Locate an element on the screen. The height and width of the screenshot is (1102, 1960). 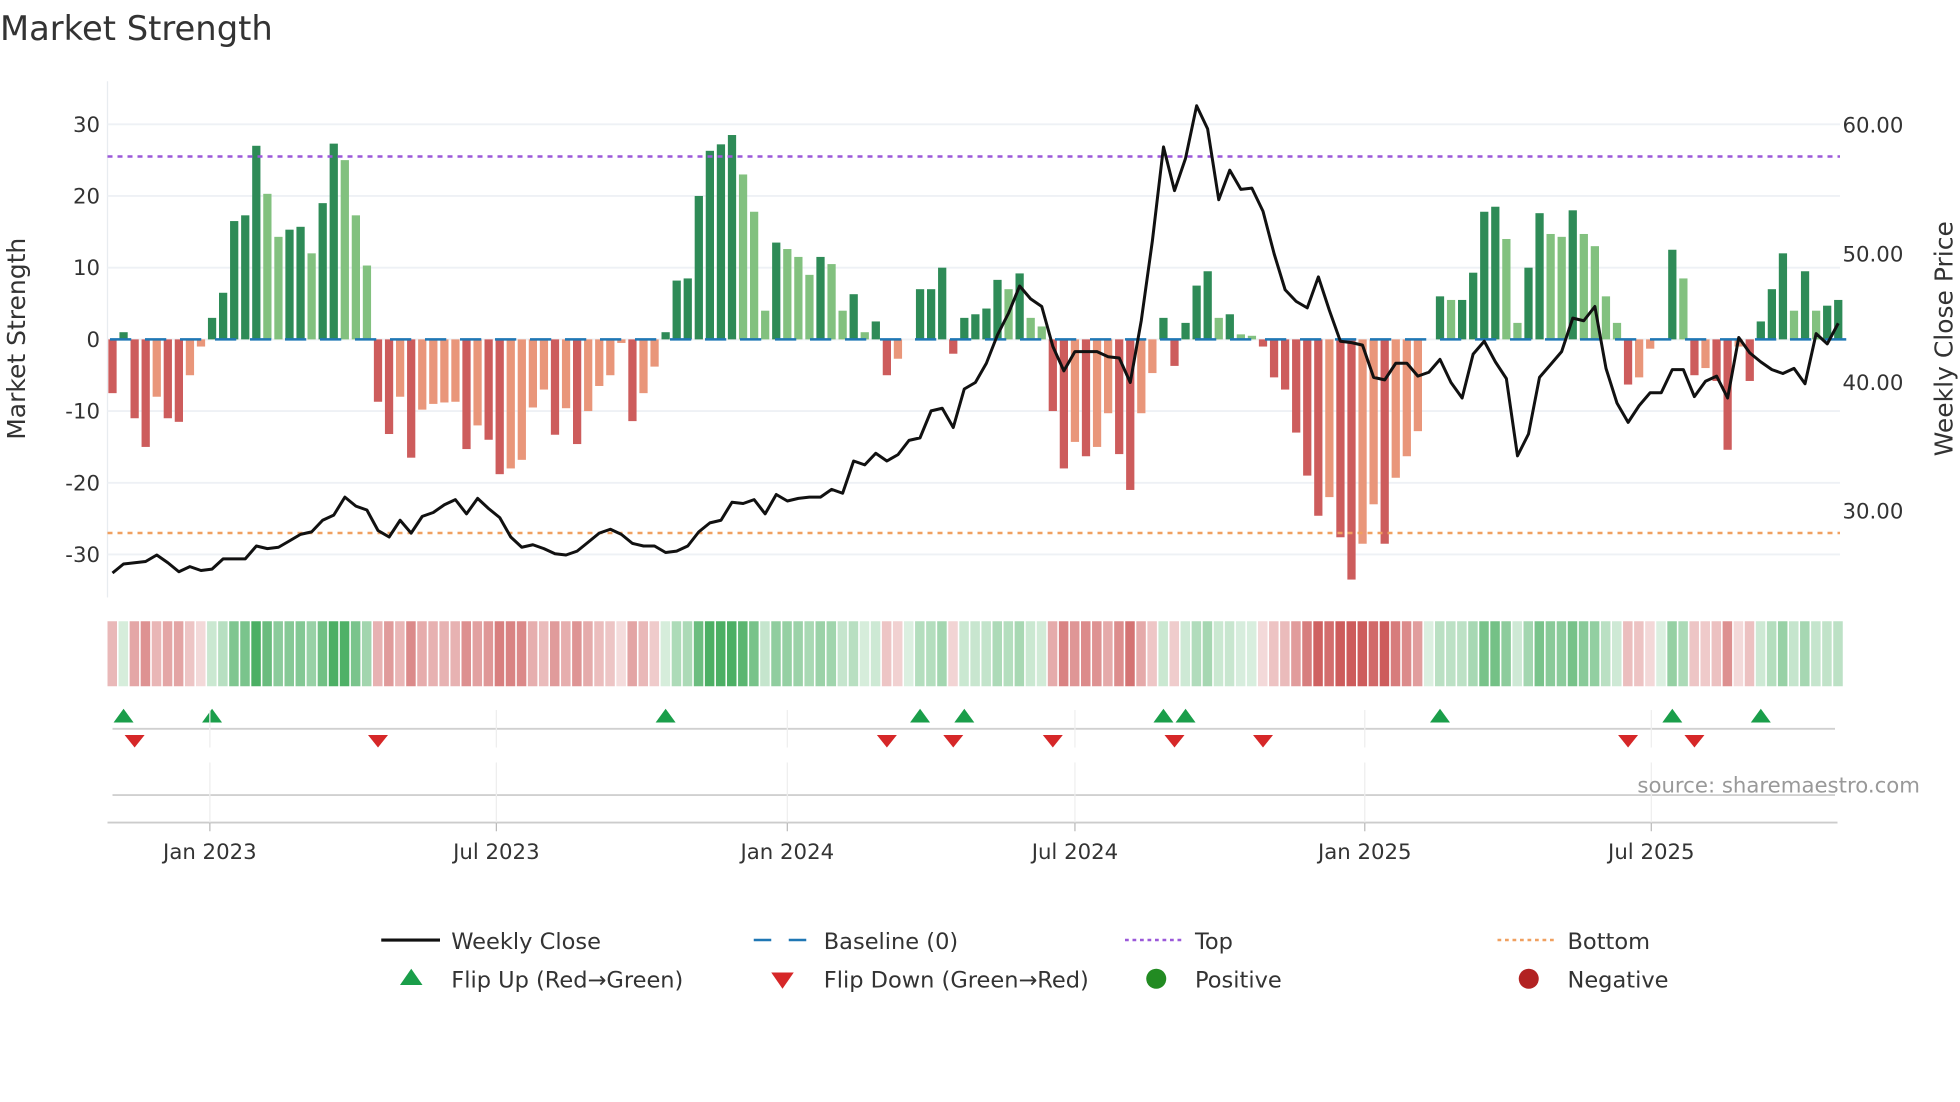
y2-tick-label: 60.00 is located at coordinates (1873, 126).